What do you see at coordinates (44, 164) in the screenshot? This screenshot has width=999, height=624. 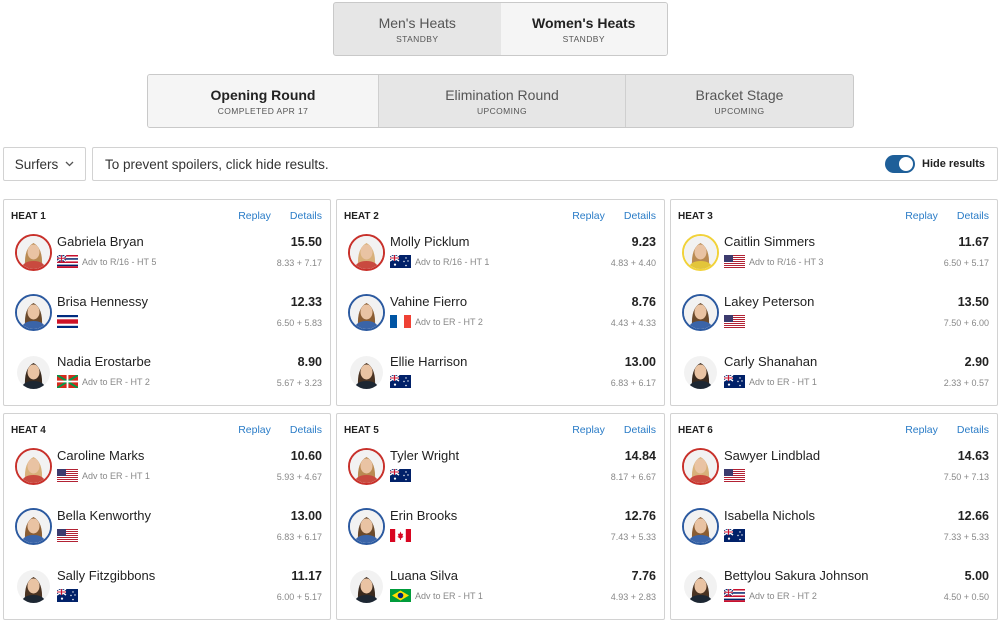 I see `surfers-dropdown: Surfers` at bounding box center [44, 164].